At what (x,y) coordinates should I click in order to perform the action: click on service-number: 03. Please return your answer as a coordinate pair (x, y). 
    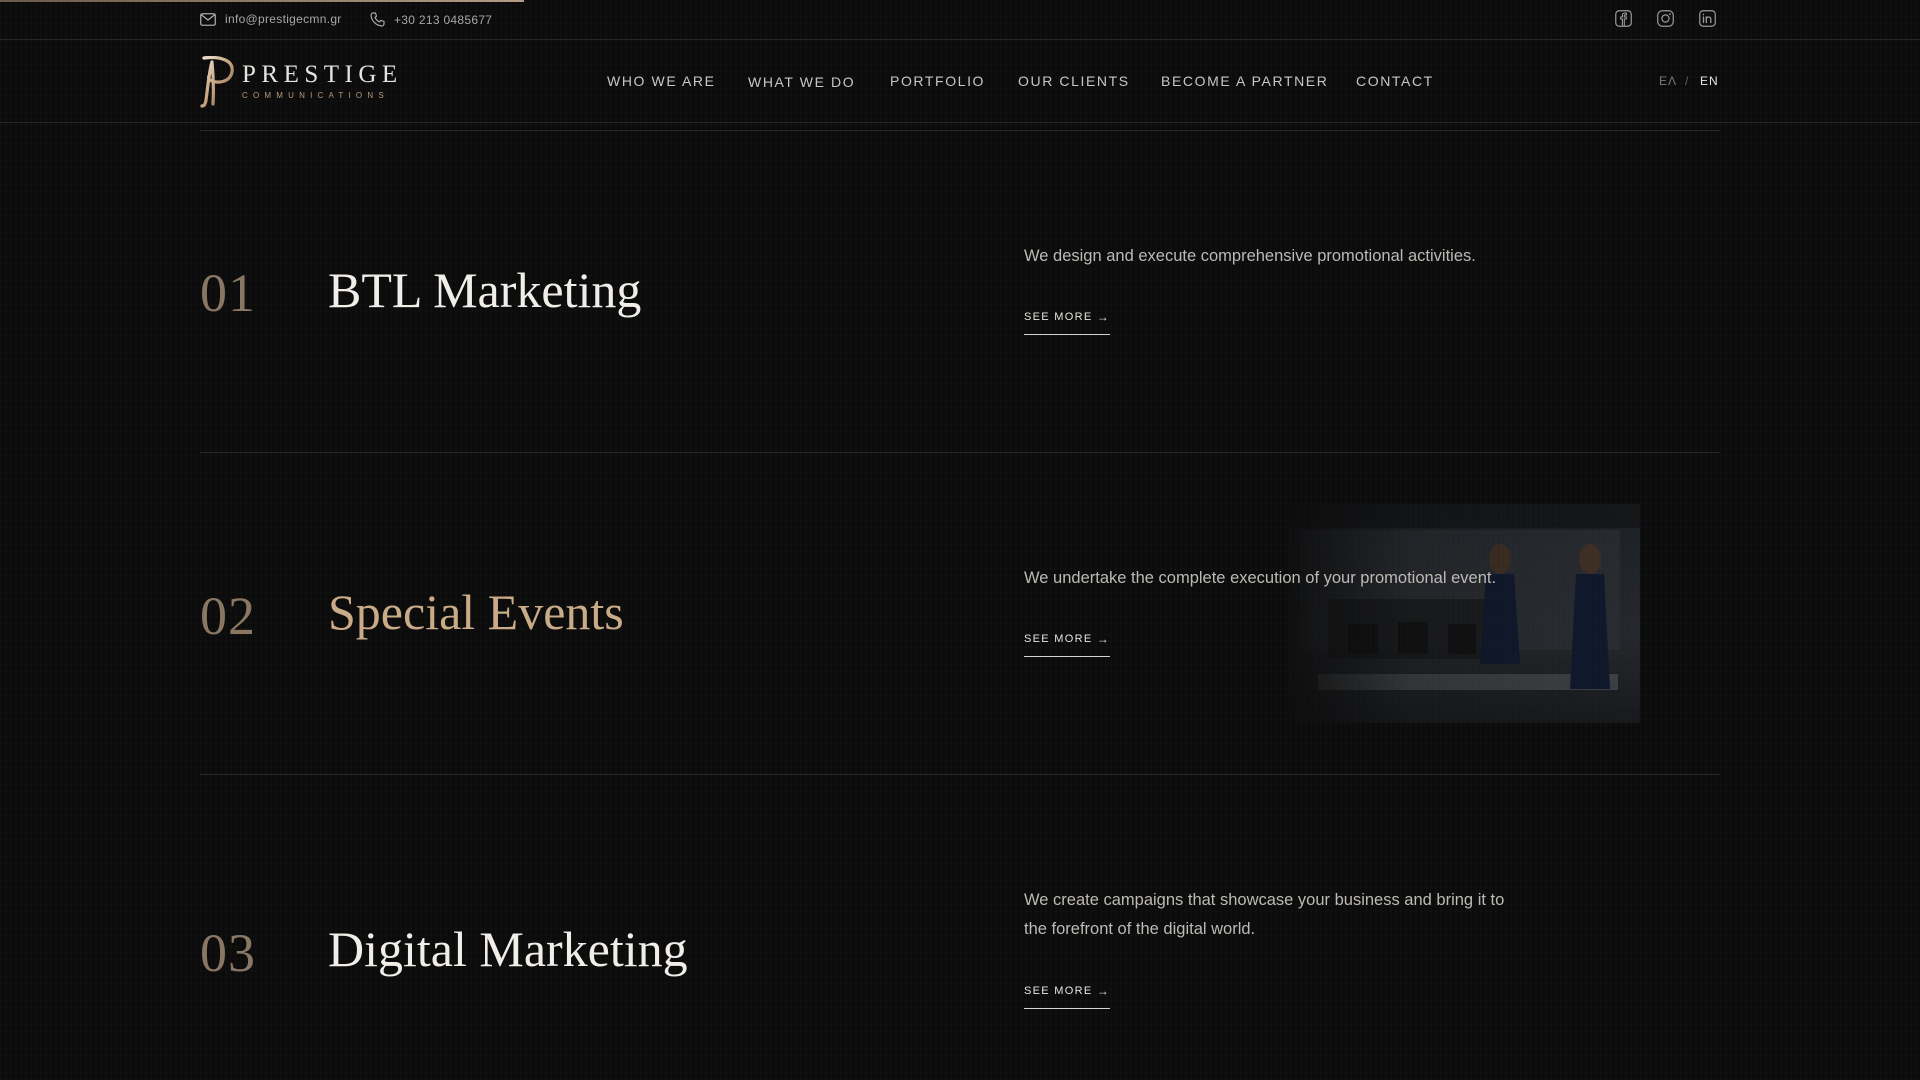
    Looking at the image, I should click on (228, 953).